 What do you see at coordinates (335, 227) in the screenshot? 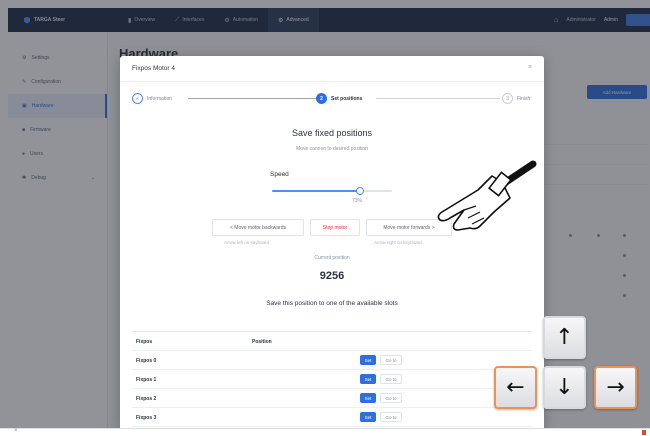
I see `stop-motor-button: Stop motor` at bounding box center [335, 227].